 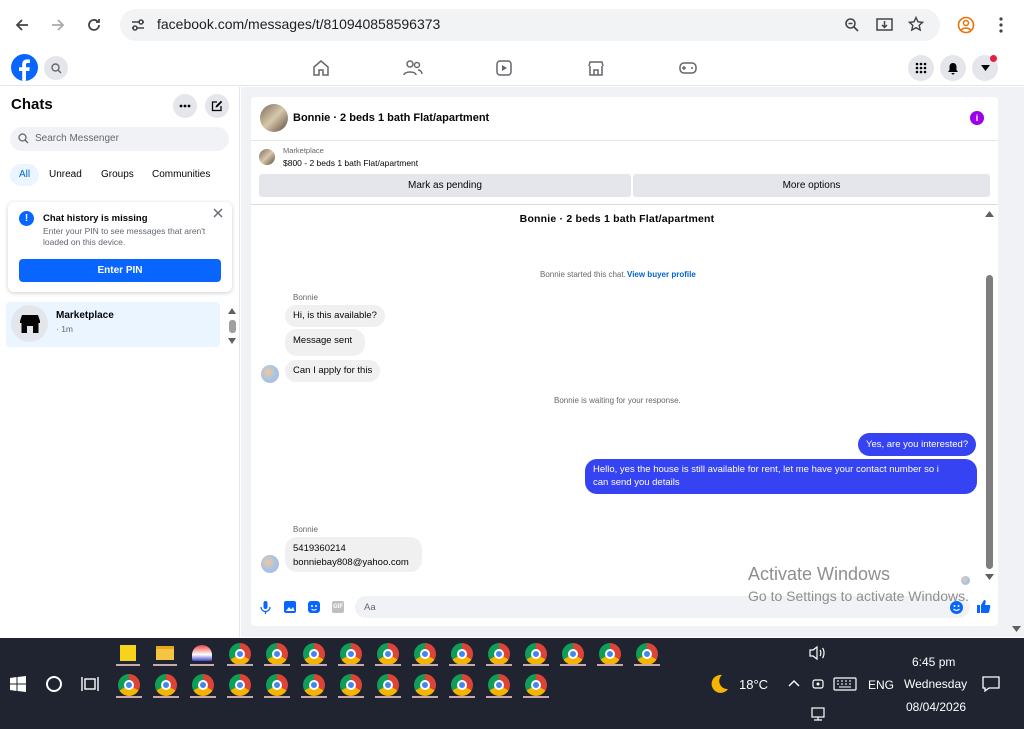 I want to click on more-options-icon, so click(x=185, y=106).